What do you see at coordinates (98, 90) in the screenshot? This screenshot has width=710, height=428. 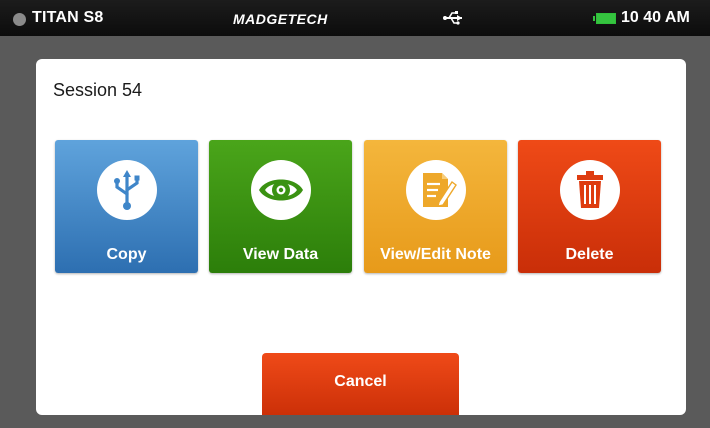 I see `dialog-title: Session 54` at bounding box center [98, 90].